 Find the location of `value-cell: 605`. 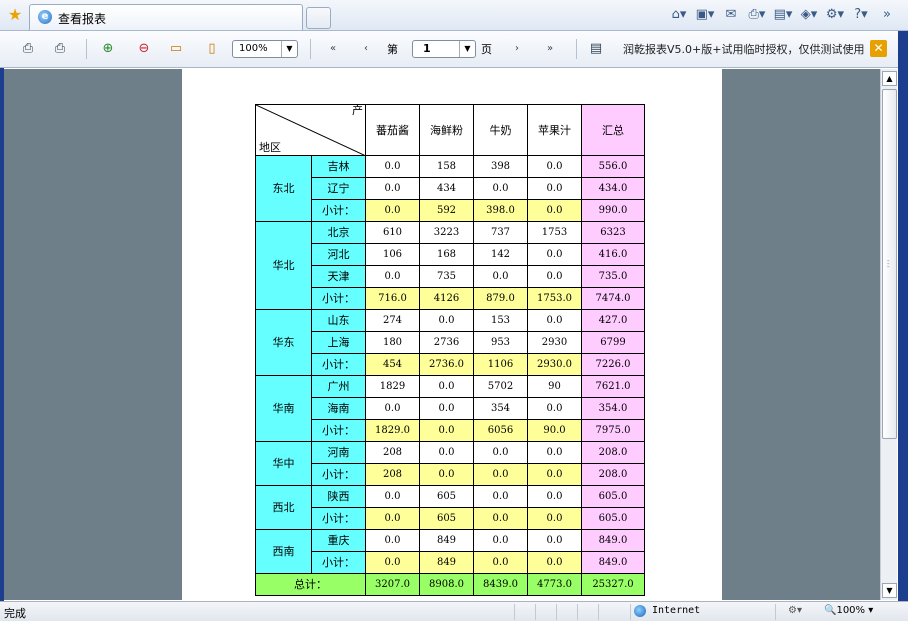

value-cell: 605 is located at coordinates (446, 518).